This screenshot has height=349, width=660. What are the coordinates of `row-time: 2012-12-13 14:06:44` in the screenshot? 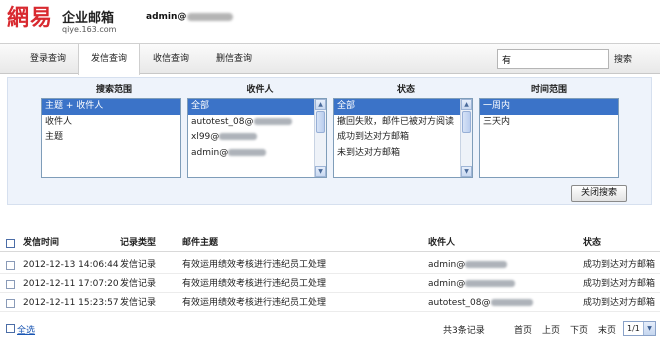 It's located at (71, 265).